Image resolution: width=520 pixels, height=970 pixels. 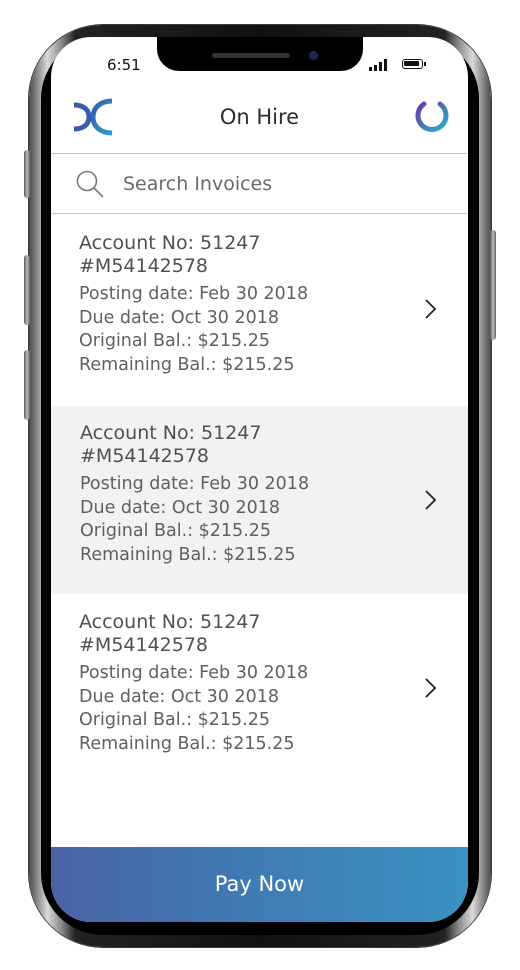 I want to click on front-camera, so click(x=313, y=55).